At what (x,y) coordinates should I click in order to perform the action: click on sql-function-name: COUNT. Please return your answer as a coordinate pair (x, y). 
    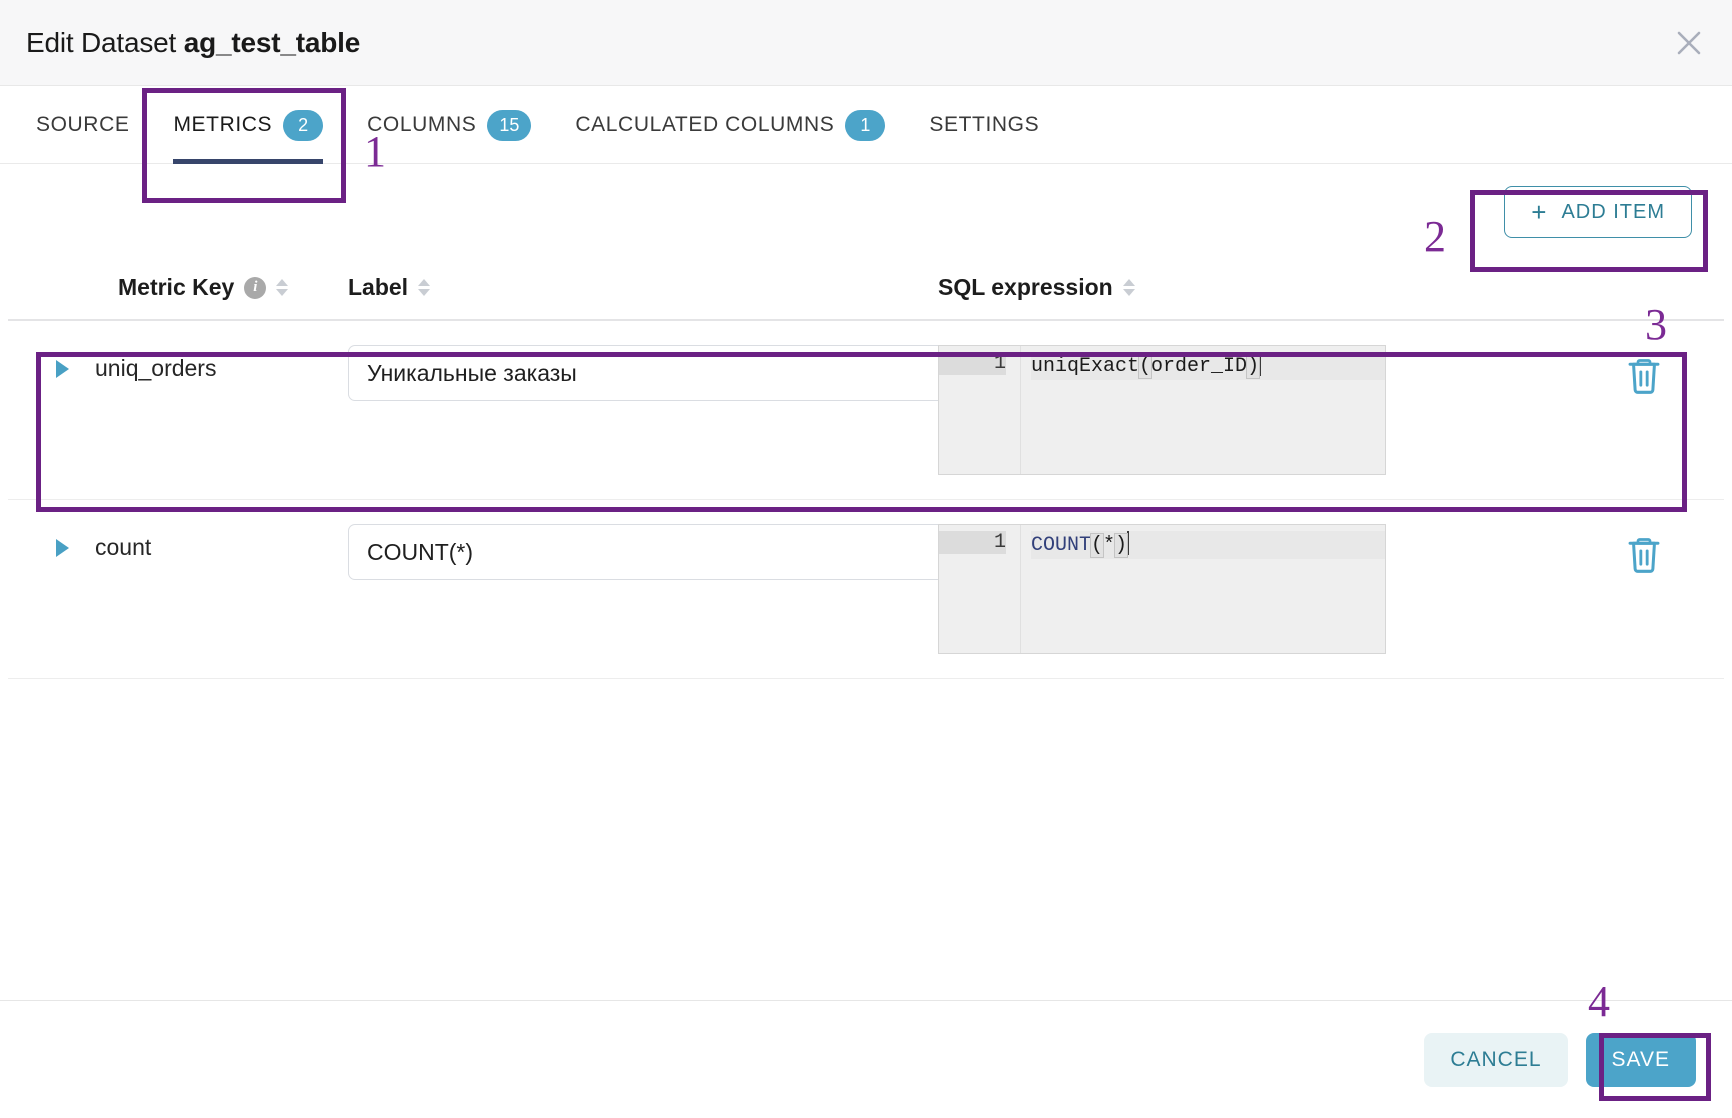
    Looking at the image, I should click on (1061, 545).